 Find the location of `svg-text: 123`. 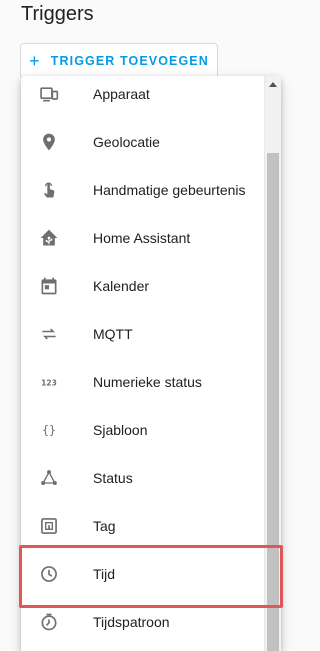

svg-text: 123 is located at coordinates (49, 382).